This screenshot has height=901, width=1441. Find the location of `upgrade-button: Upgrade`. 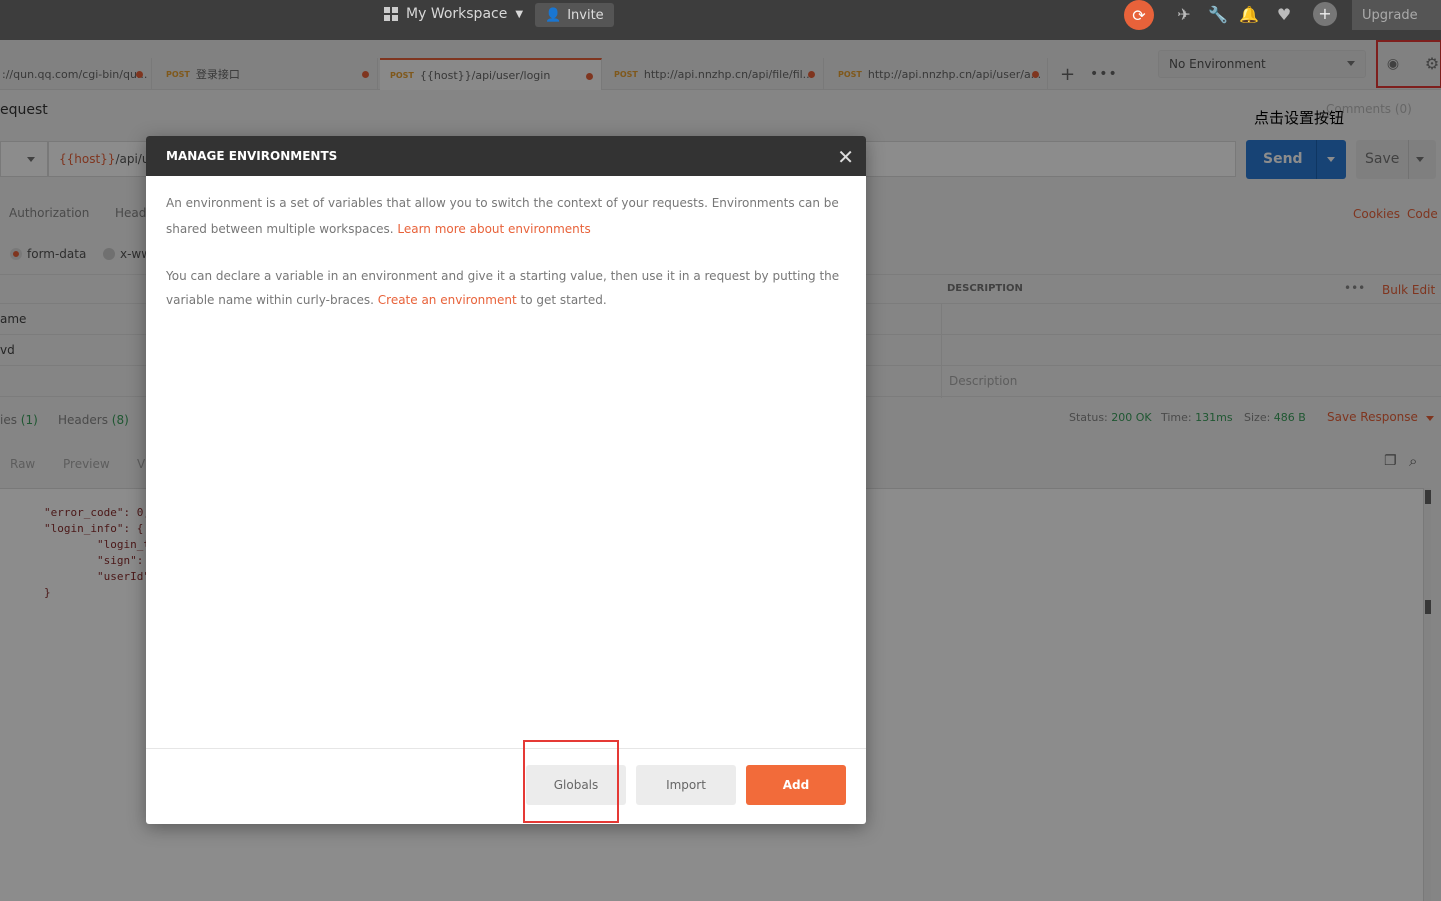

upgrade-button: Upgrade is located at coordinates (1396, 15).